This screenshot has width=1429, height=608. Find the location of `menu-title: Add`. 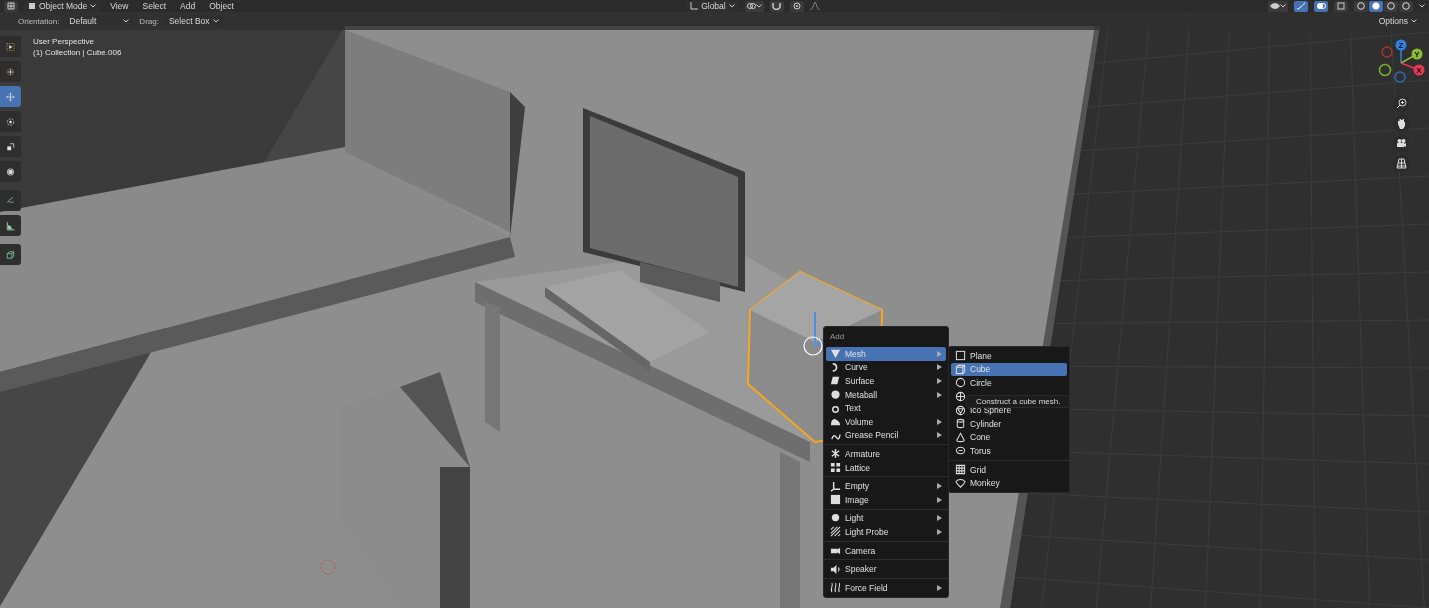

menu-title: Add is located at coordinates (837, 337).